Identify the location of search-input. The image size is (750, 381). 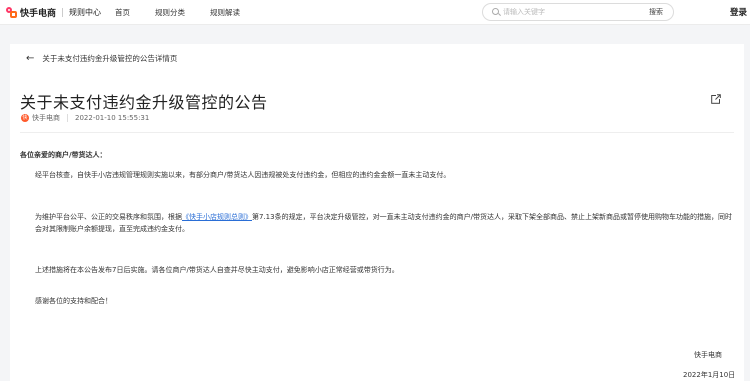
(563, 12).